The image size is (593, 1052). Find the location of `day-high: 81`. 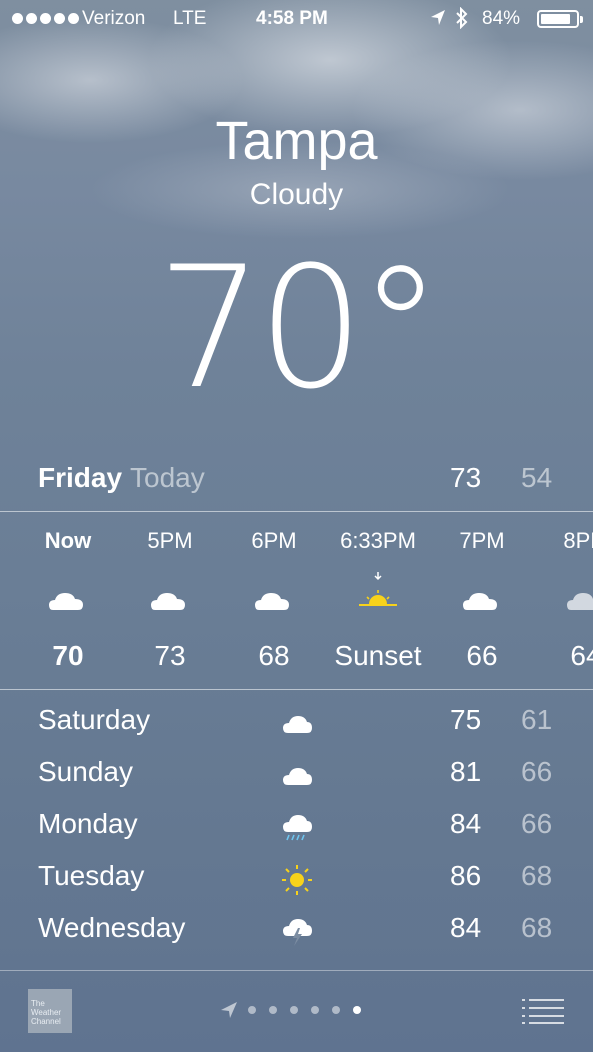

day-high: 81 is located at coordinates (466, 771).